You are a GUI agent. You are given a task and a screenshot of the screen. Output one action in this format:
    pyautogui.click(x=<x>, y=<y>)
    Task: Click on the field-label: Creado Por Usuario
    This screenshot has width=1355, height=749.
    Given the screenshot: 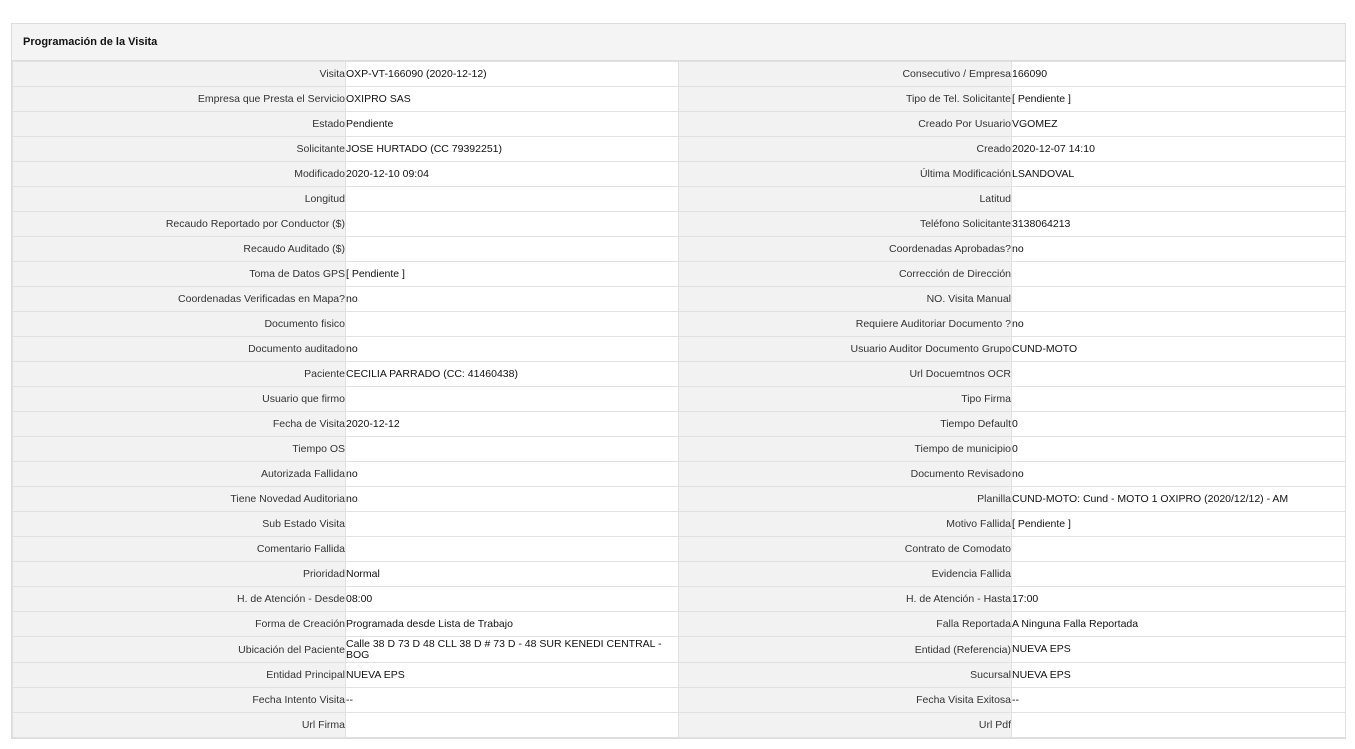 What is the action you would take?
    pyautogui.click(x=845, y=124)
    